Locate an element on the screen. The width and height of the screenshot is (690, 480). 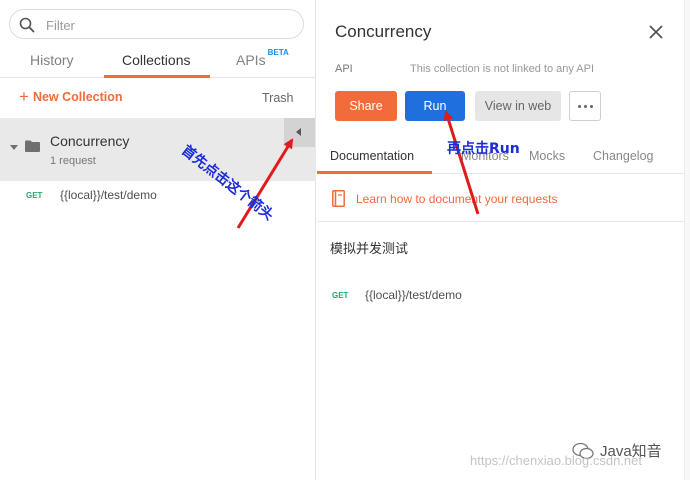
active-panel-tab-indicator is located at coordinates (374, 172).